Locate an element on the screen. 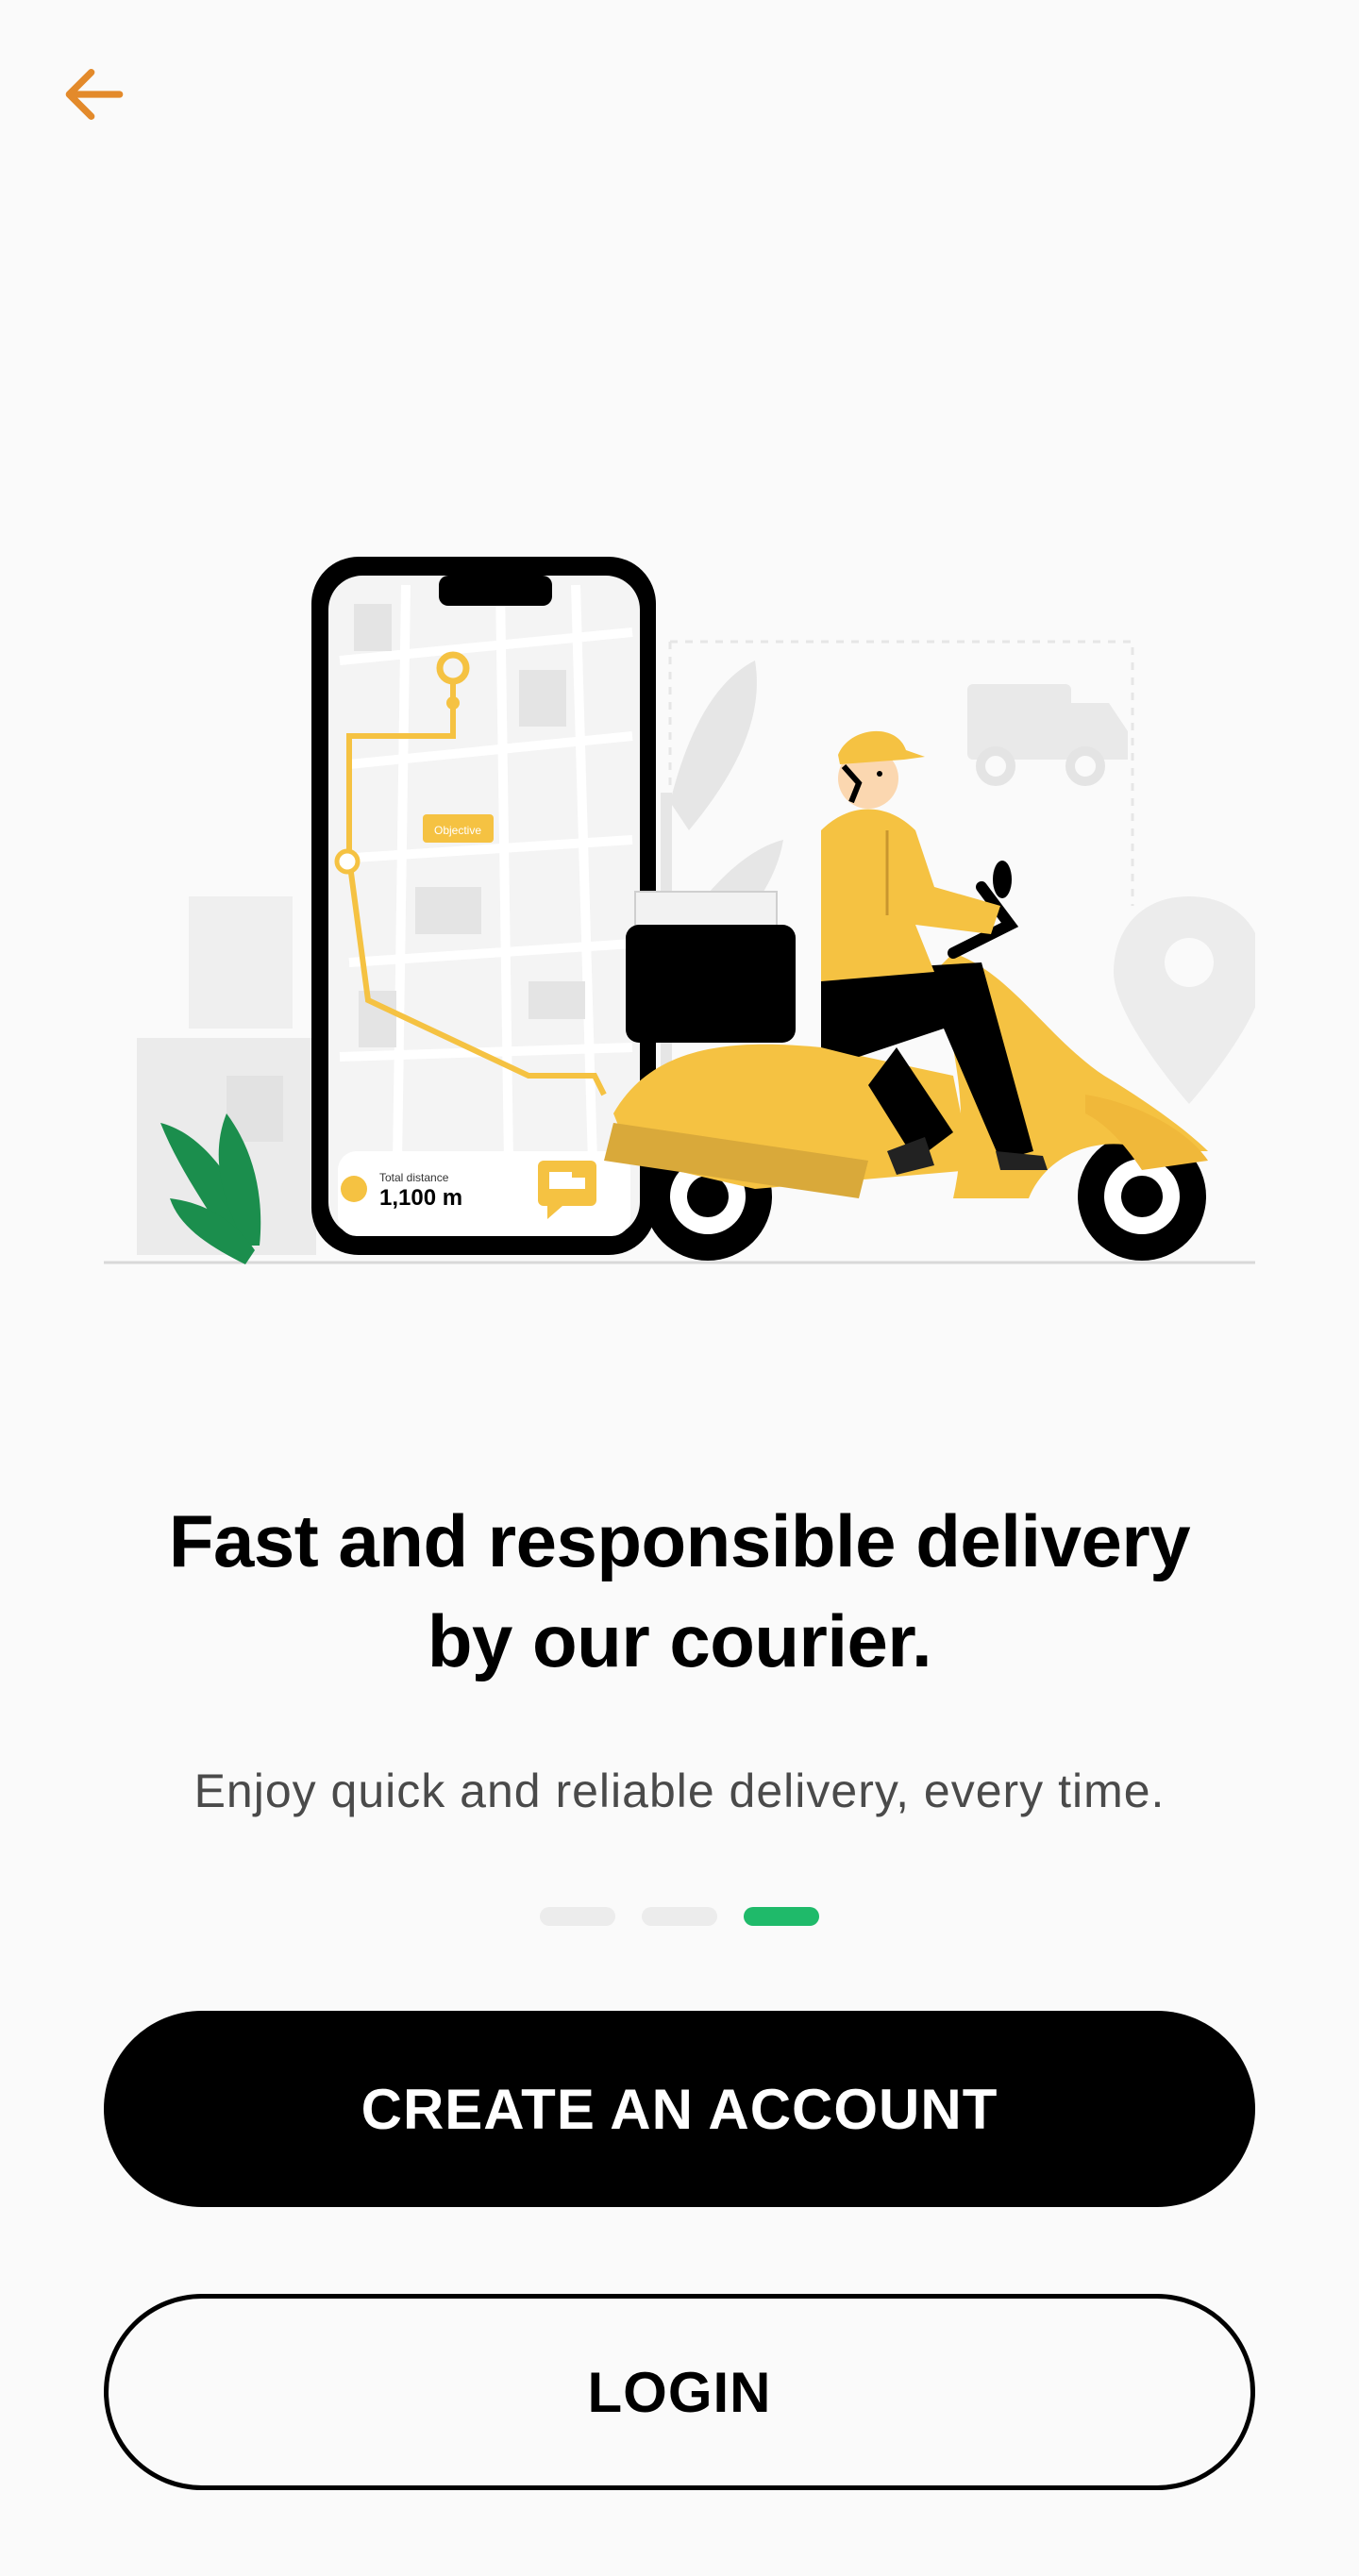 This screenshot has height=2576, width=1359. arrow-left-icon is located at coordinates (95, 95).